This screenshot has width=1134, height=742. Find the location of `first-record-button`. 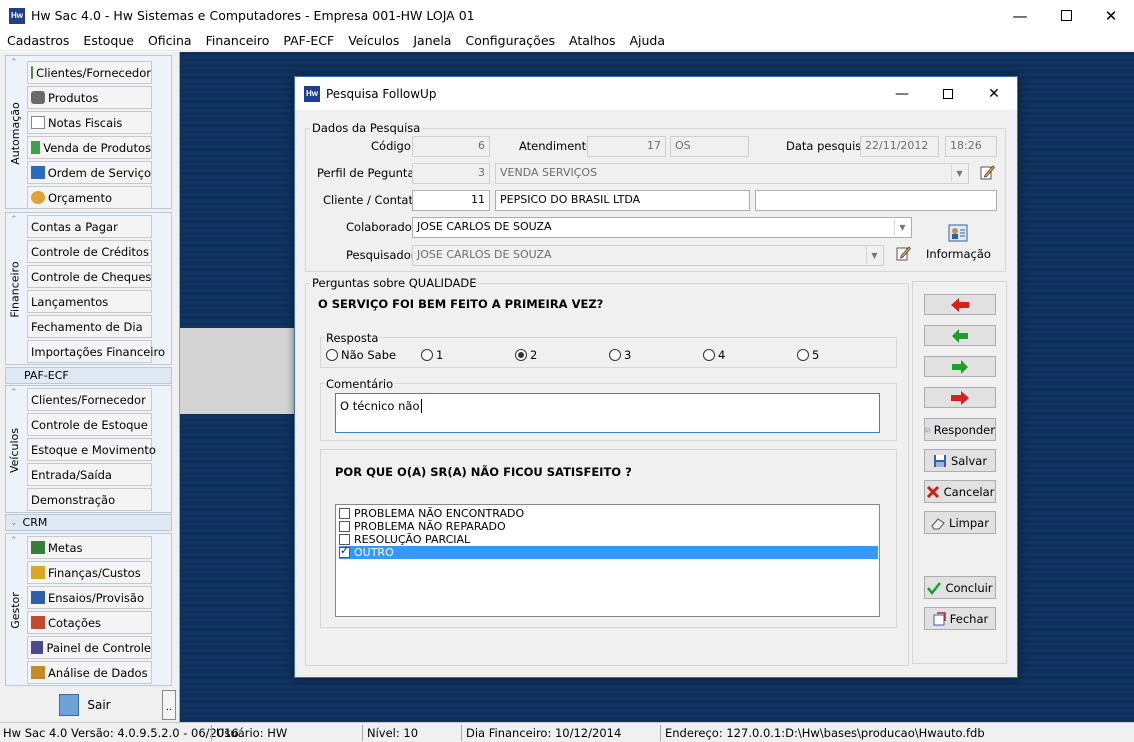

first-record-button is located at coordinates (960, 304).